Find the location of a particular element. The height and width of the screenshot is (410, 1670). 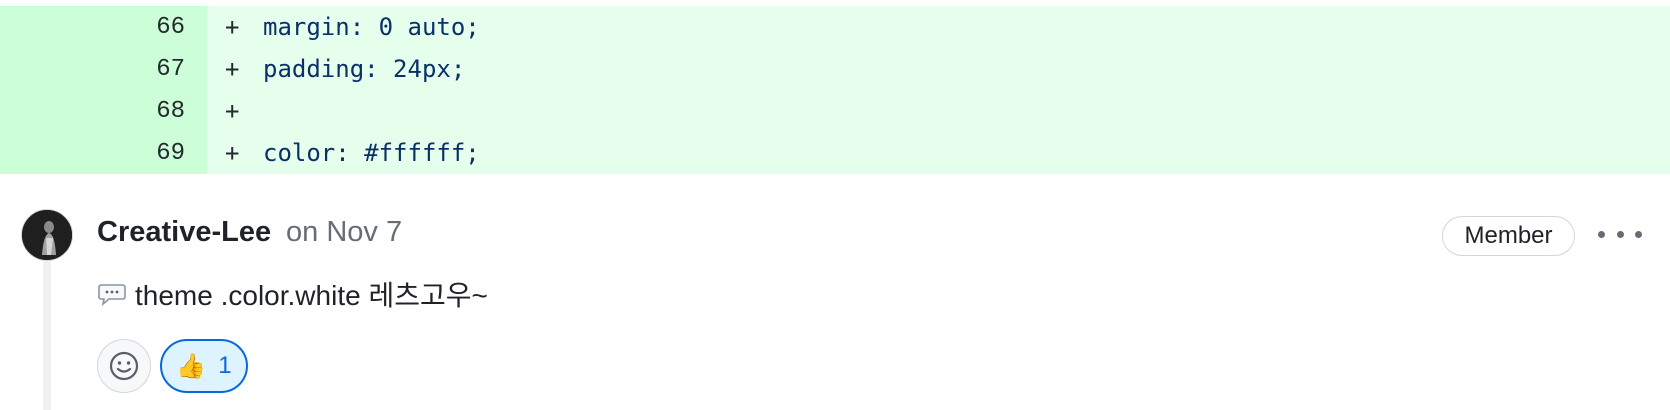

diff-line: 67 + padding: 24px; is located at coordinates (835, 69).